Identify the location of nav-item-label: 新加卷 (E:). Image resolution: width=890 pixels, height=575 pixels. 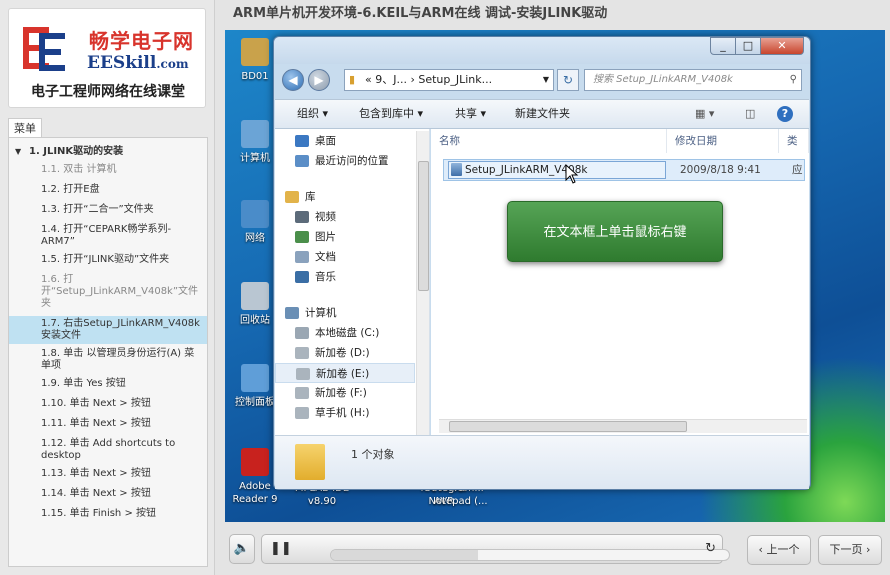
(343, 374).